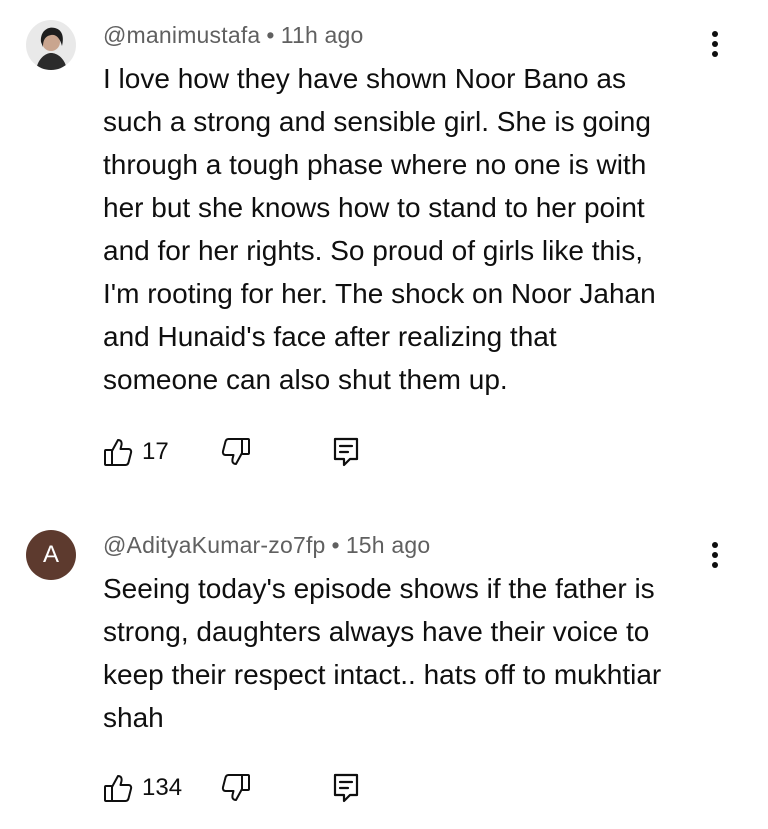 The image size is (768, 829). Describe the element at coordinates (155, 451) in the screenshot. I see `like-count: 17` at that location.